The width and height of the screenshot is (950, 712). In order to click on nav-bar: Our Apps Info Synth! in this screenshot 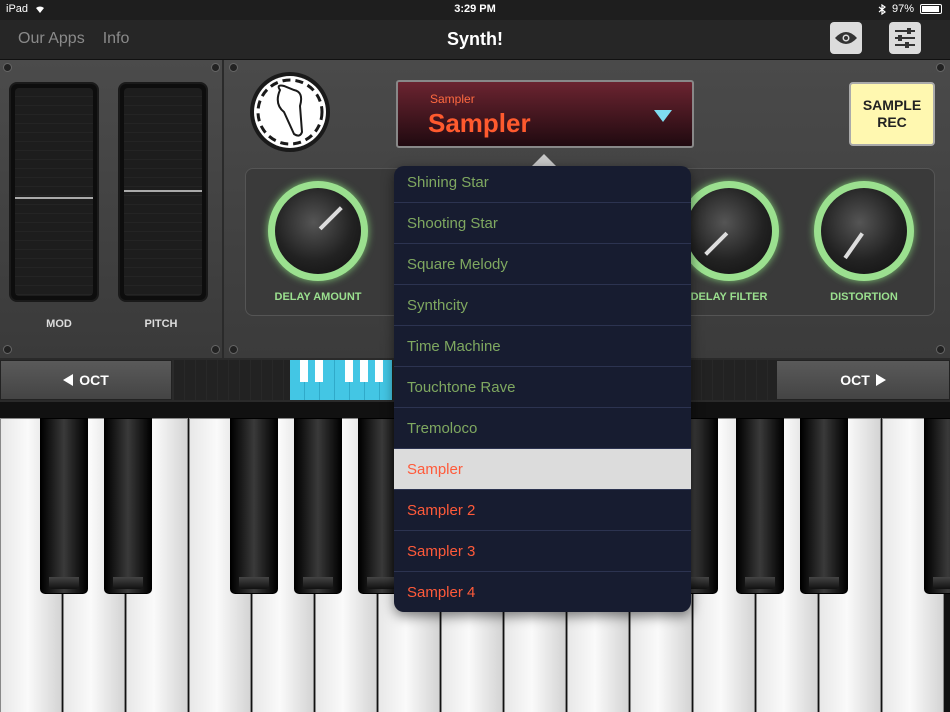, I will do `click(475, 40)`.